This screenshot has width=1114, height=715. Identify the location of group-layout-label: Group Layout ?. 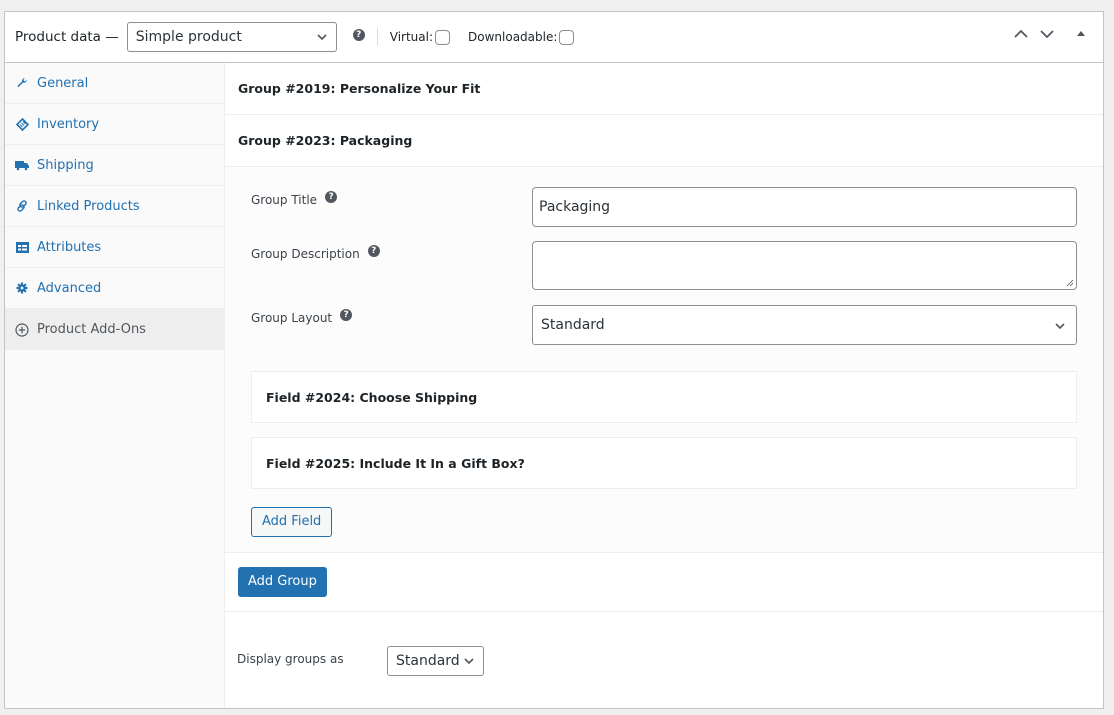
(302, 317).